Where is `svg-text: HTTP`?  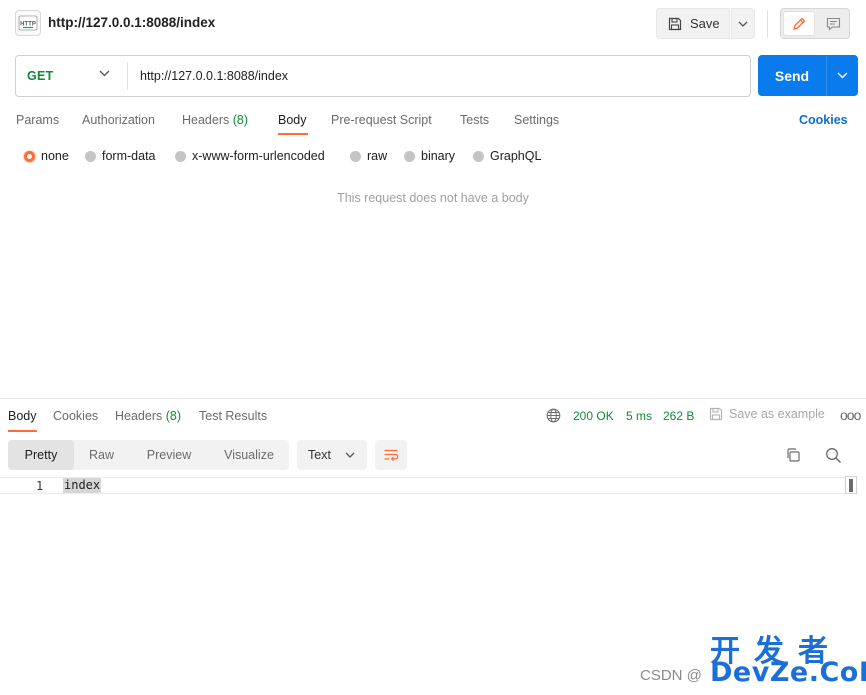 svg-text: HTTP is located at coordinates (28, 25).